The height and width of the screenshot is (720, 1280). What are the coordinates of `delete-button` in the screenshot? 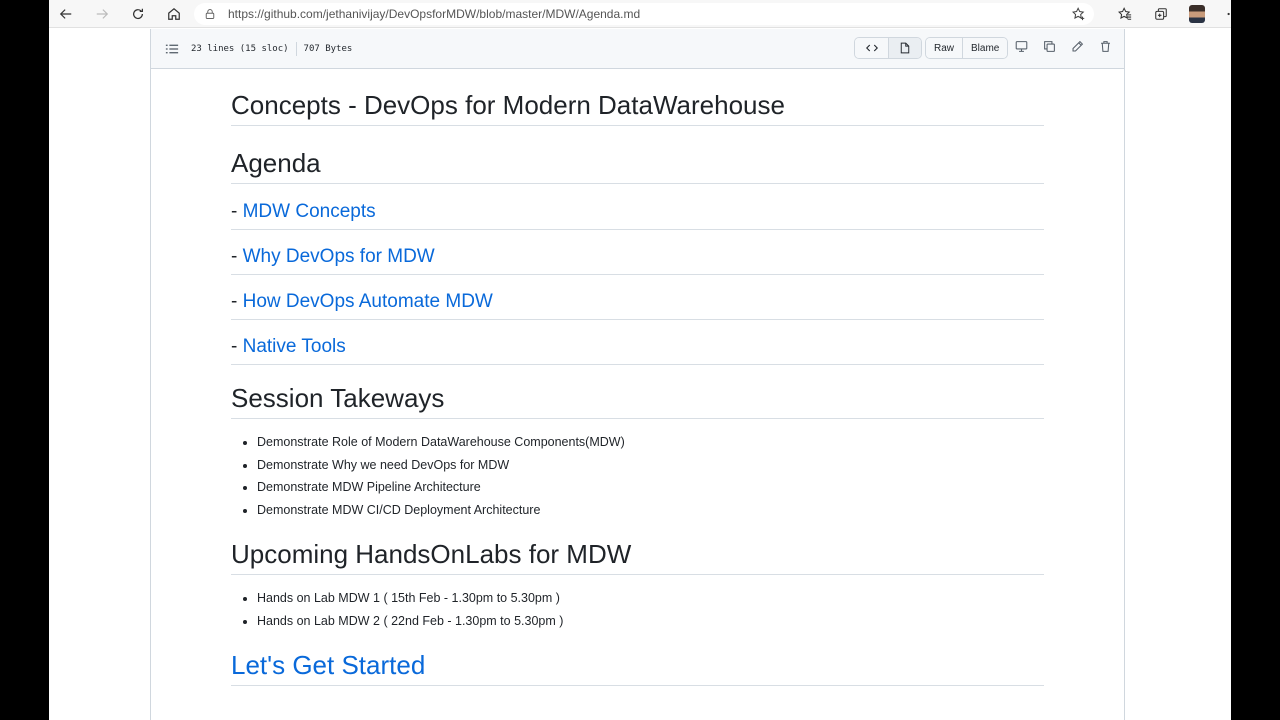 It's located at (1106, 47).